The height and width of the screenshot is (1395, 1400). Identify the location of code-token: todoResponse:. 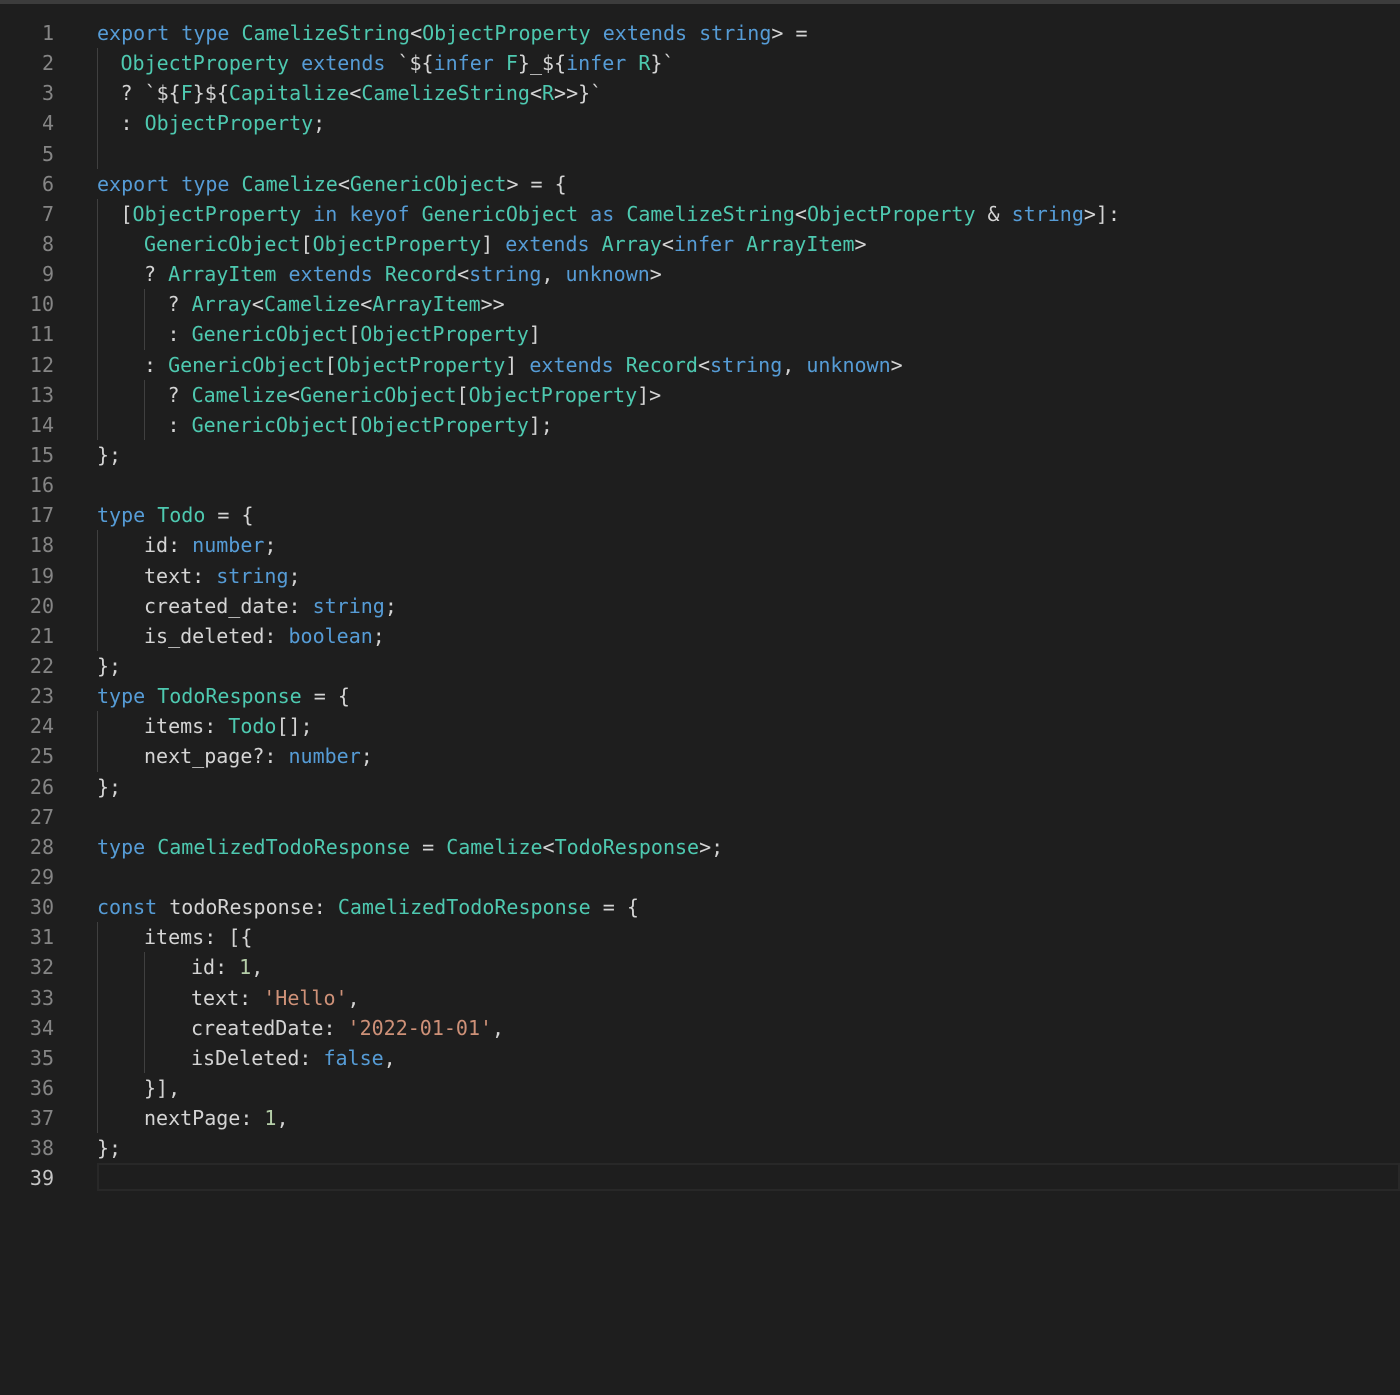
(247, 907).